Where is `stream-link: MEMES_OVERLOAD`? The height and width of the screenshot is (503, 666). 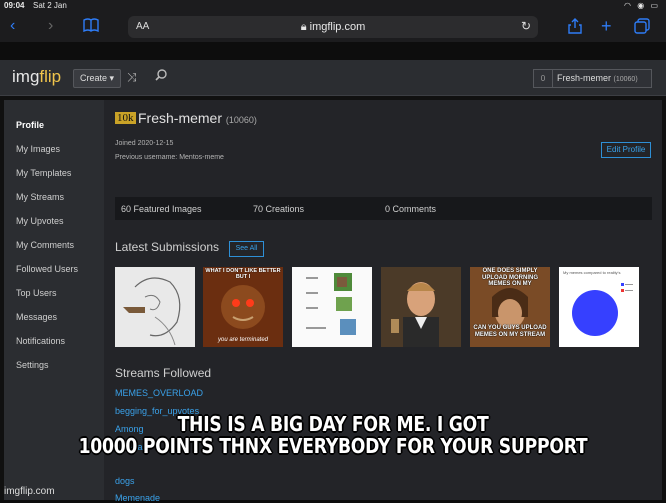 stream-link: MEMES_OVERLOAD is located at coordinates (159, 393).